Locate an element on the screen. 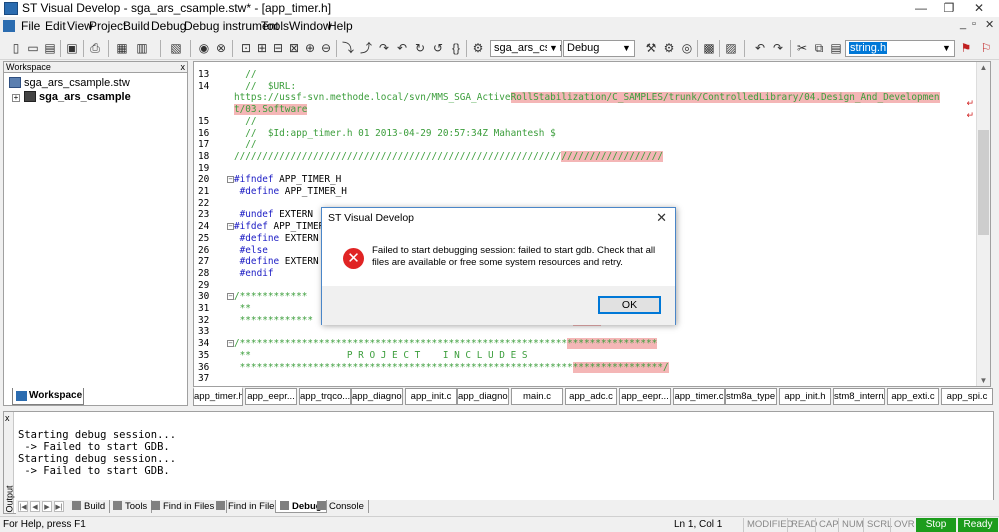 This screenshot has height=532, width=999. menu-window: Window is located at coordinates (310, 26).